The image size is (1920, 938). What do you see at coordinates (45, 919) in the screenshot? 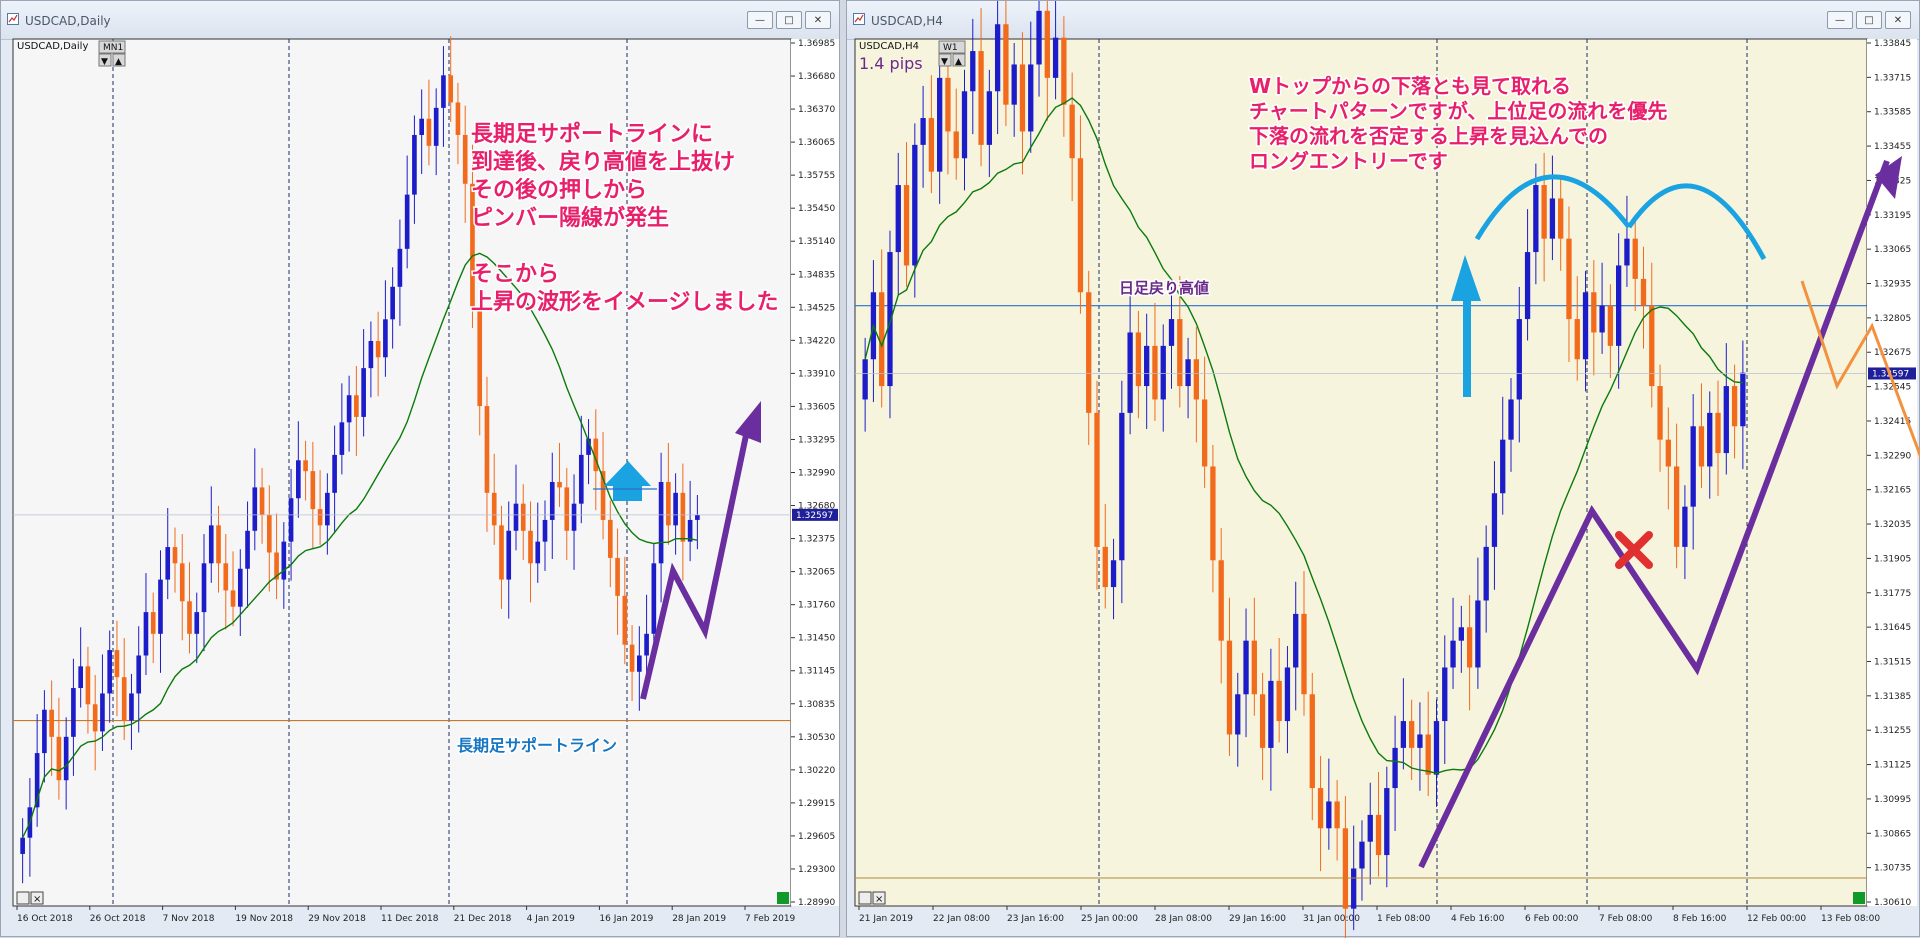
I see `x-tick-label: 16 Oct 2018` at bounding box center [45, 919].